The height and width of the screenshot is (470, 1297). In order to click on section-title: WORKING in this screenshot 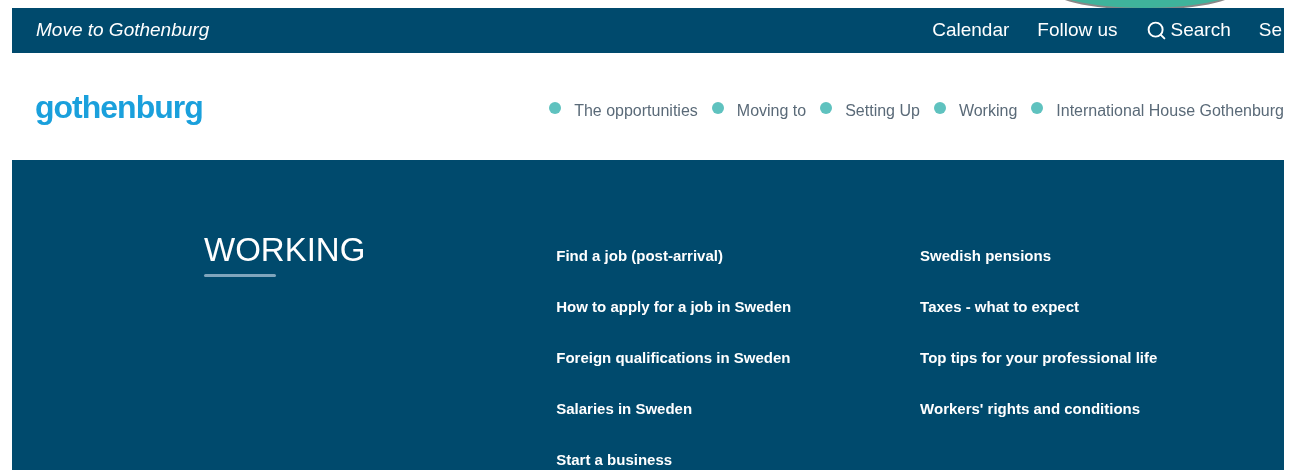, I will do `click(285, 250)`.